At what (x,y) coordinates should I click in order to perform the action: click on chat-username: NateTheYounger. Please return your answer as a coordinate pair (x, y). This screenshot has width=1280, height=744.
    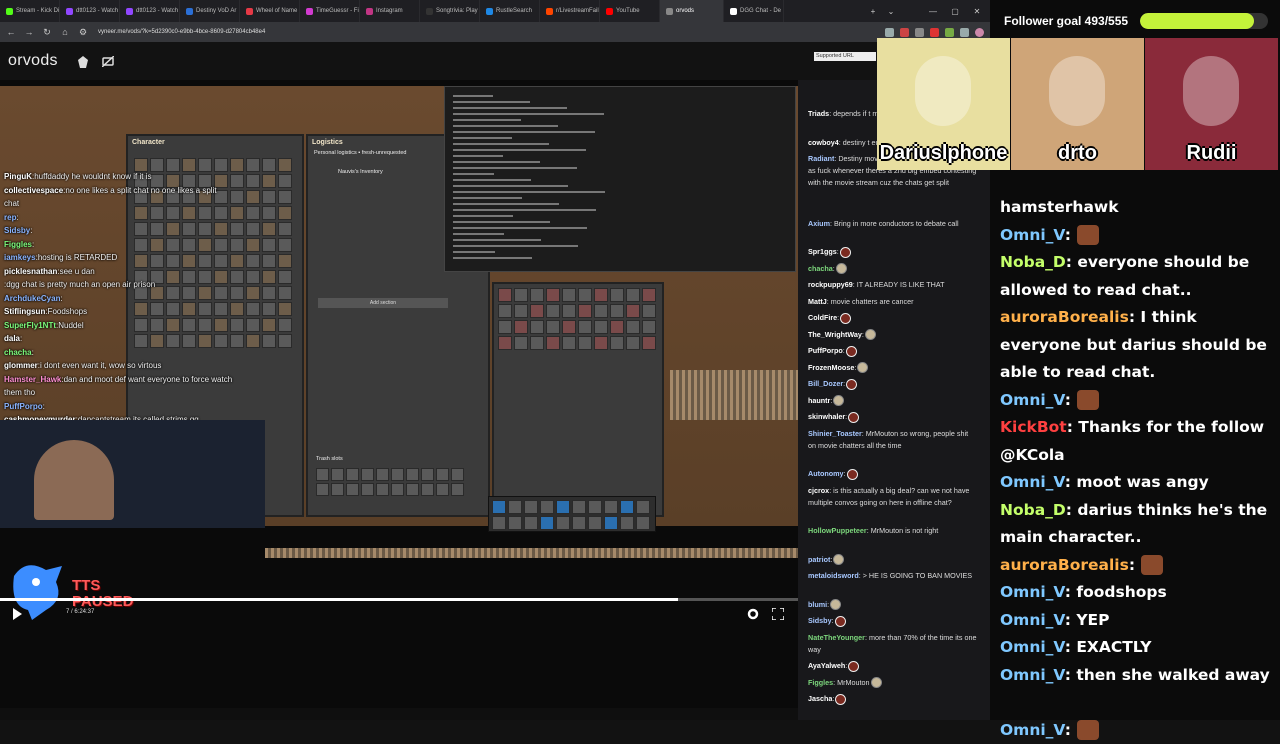
    Looking at the image, I should click on (836, 637).